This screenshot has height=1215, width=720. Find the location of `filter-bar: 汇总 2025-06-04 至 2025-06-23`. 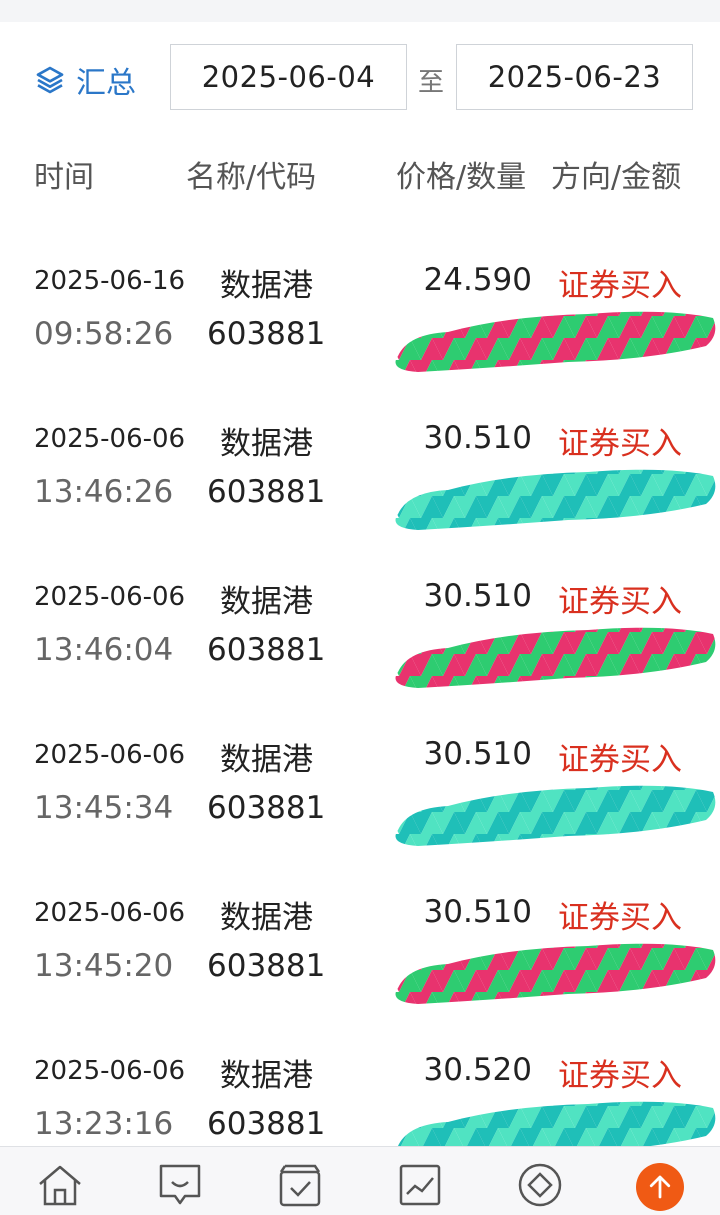

filter-bar: 汇总 2025-06-04 至 2025-06-23 is located at coordinates (360, 78).